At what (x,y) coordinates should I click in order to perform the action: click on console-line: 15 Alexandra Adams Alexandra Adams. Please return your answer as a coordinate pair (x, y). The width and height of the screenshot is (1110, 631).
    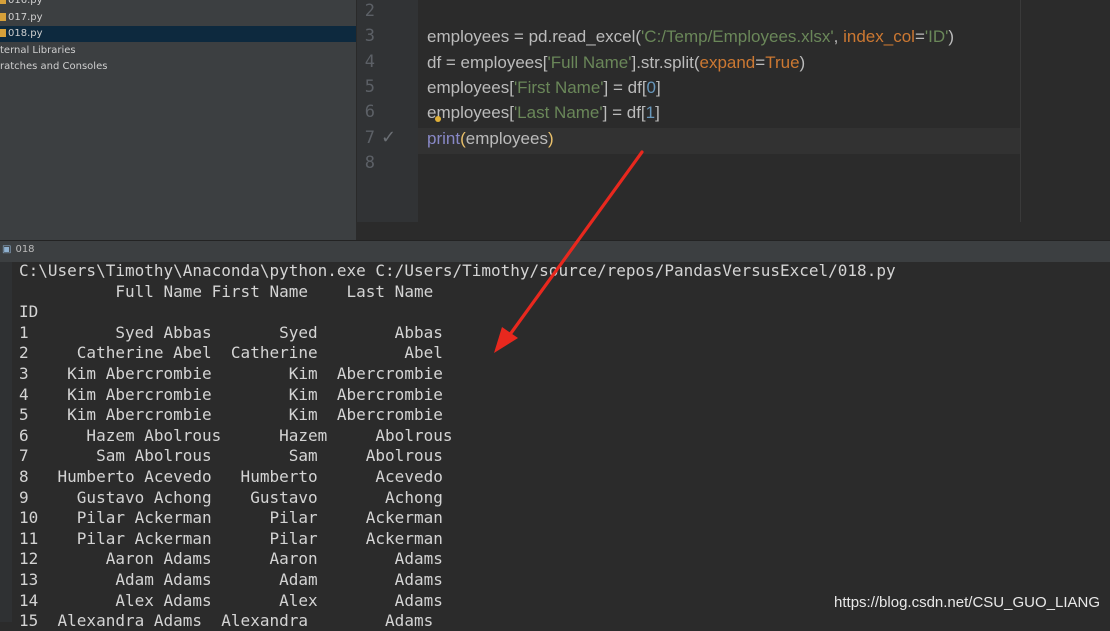
    Looking at the image, I should click on (226, 621).